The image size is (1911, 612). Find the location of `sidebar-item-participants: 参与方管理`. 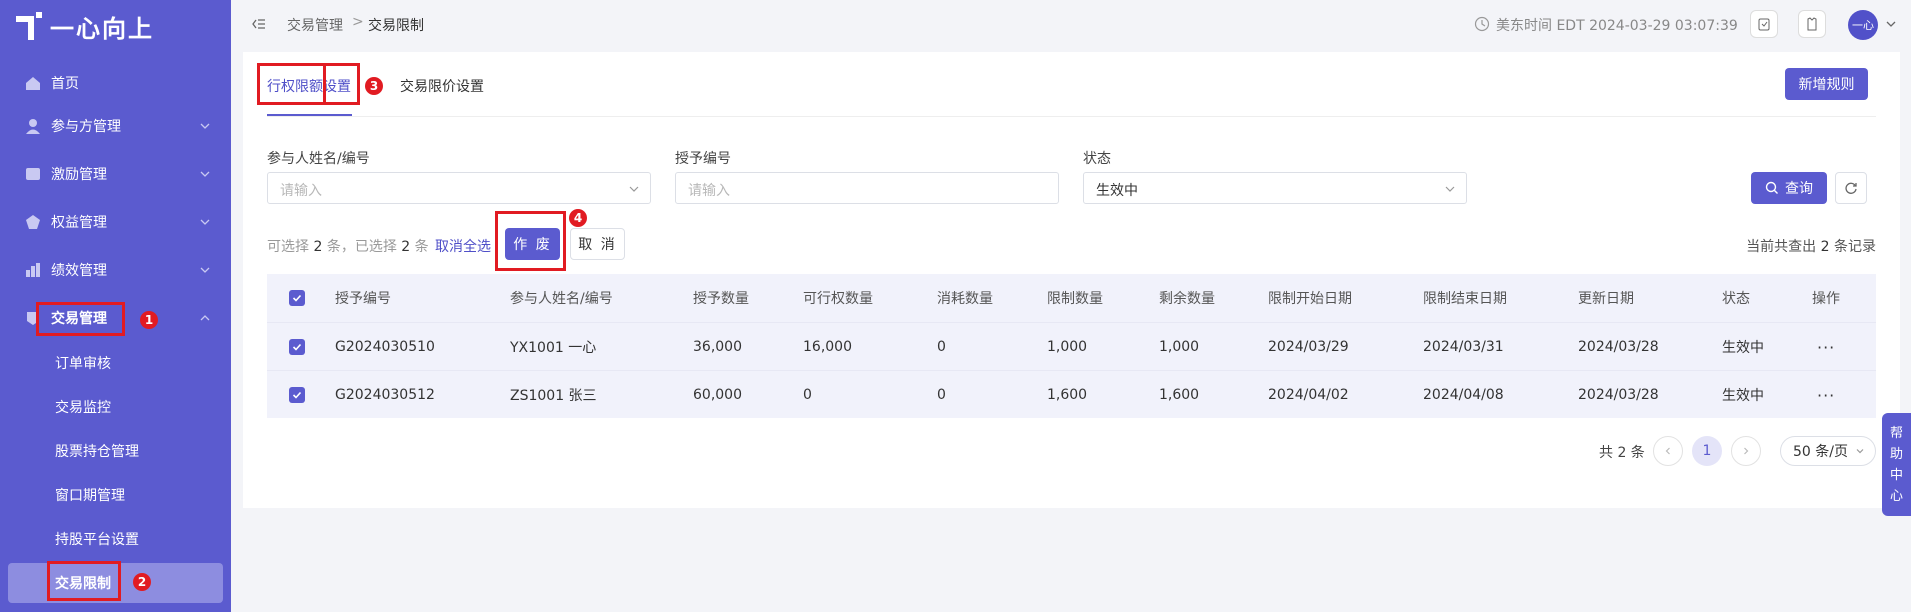

sidebar-item-participants: 参与方管理 is located at coordinates (115, 126).